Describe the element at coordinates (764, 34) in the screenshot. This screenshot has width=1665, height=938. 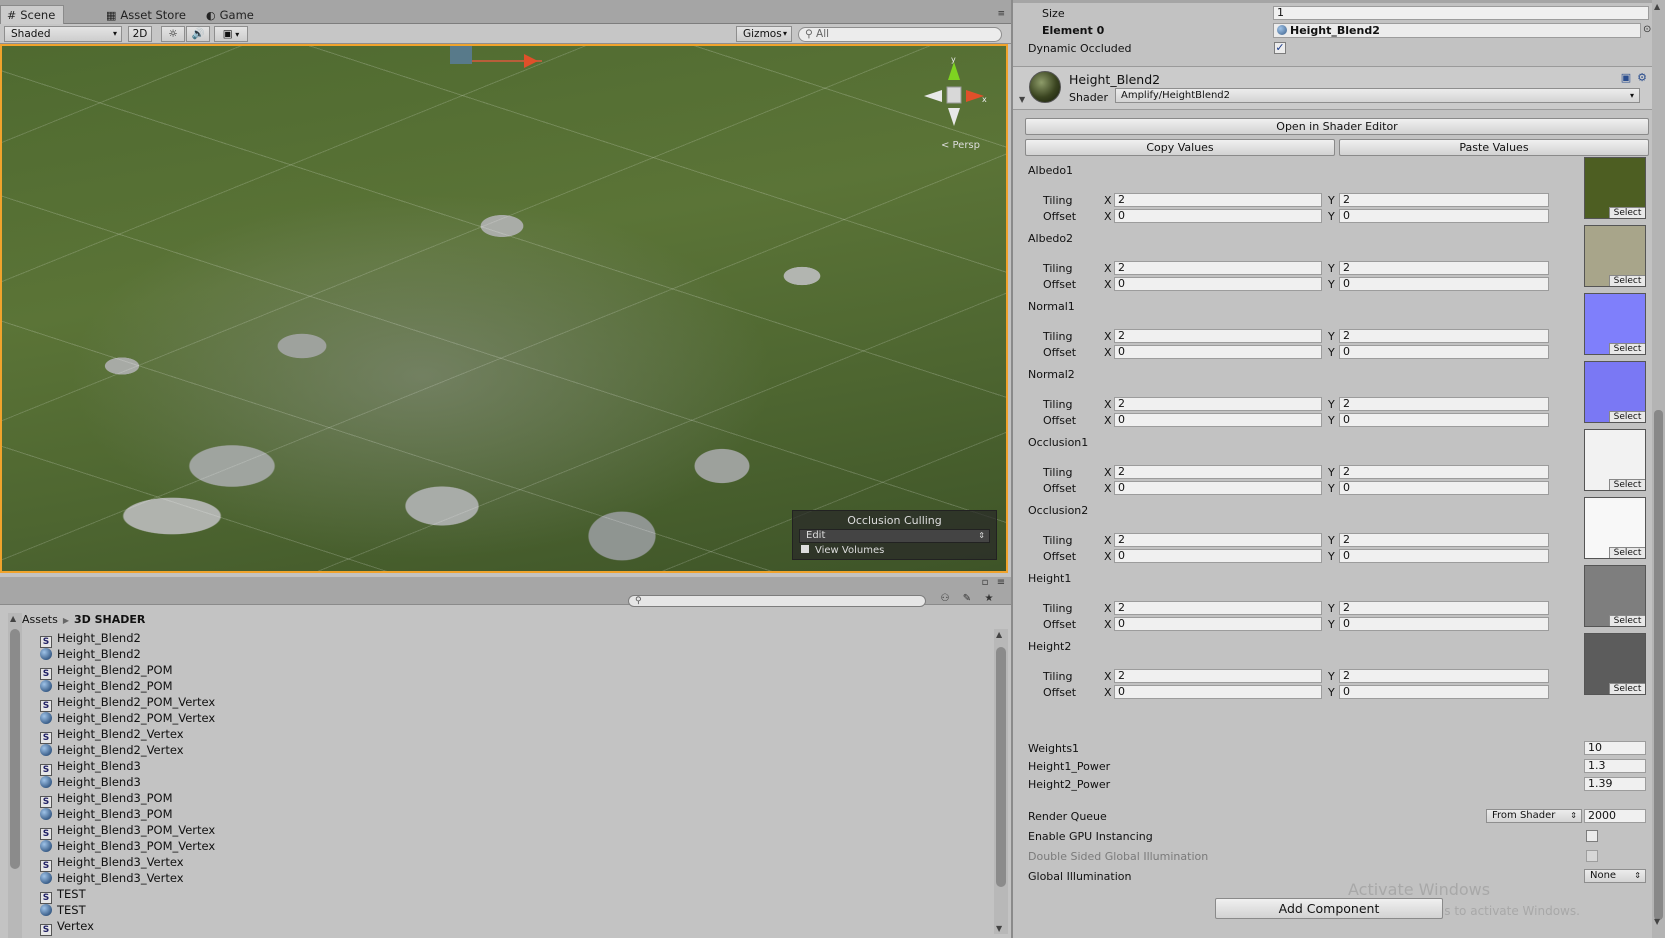
I see `gizmos-dropdown: Gizmos ▾` at that location.